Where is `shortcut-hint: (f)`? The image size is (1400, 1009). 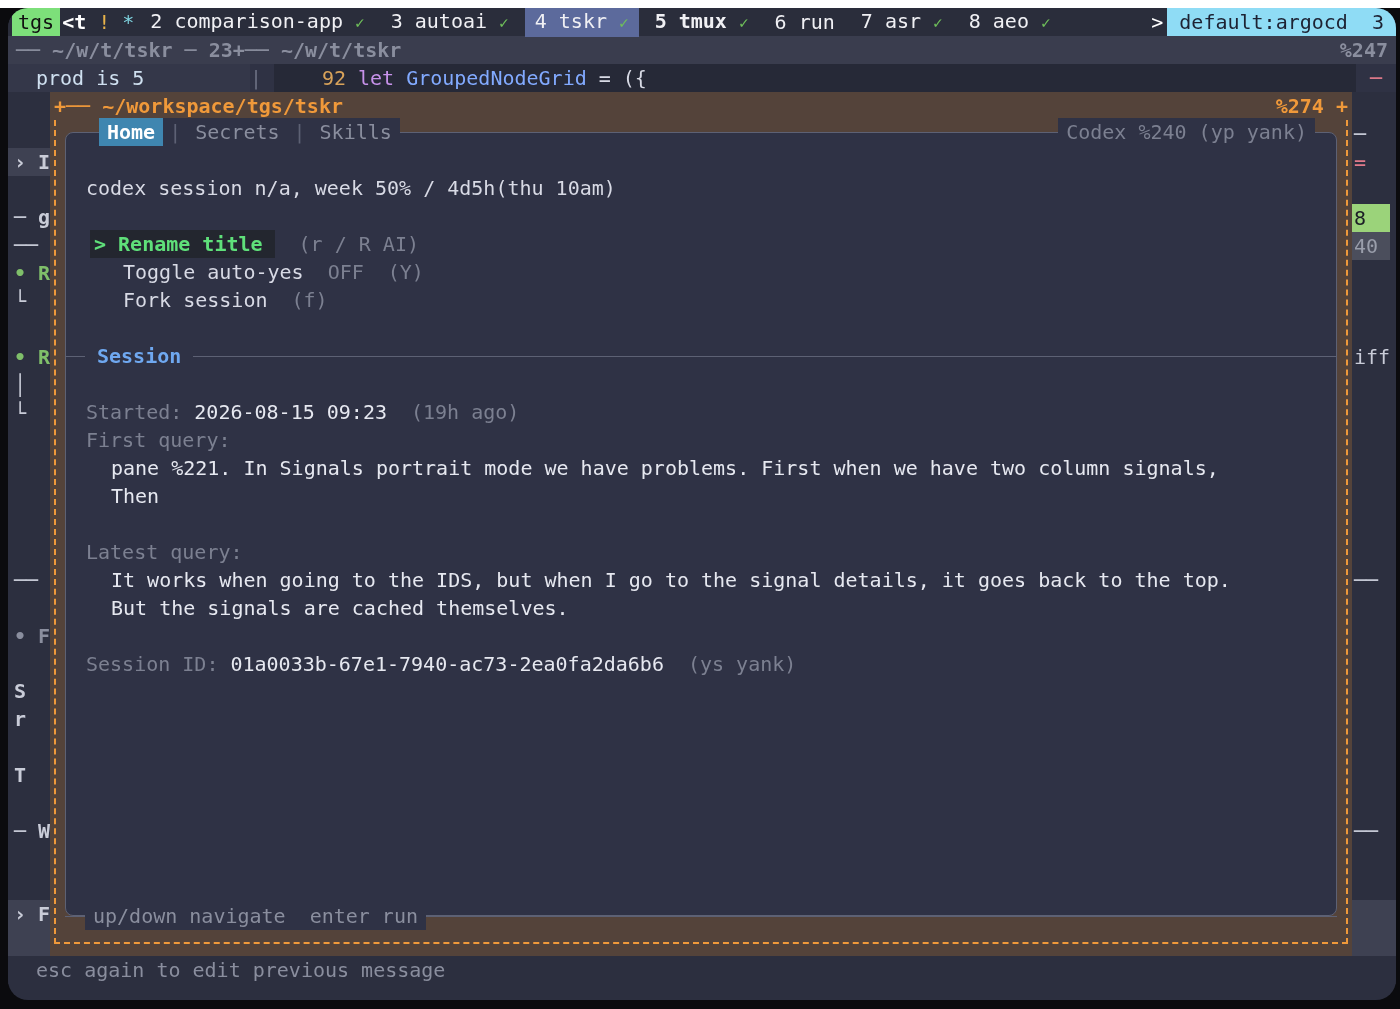
shortcut-hint: (f) is located at coordinates (309, 300).